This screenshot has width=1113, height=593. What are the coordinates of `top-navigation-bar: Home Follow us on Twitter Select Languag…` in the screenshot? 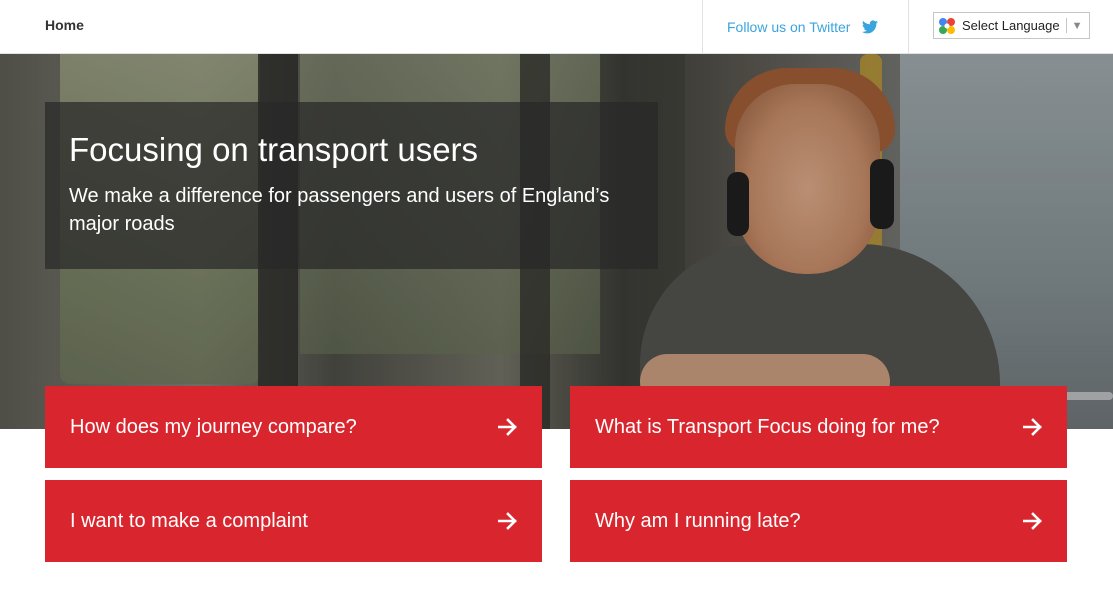 It's located at (556, 27).